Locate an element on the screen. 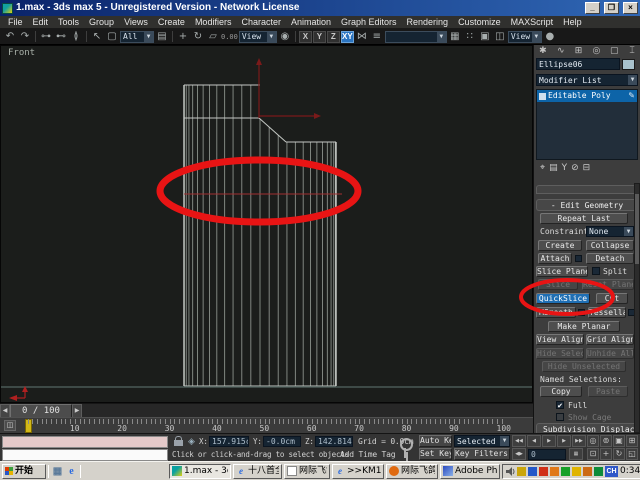  current-frame-field: 0 is located at coordinates (547, 454).